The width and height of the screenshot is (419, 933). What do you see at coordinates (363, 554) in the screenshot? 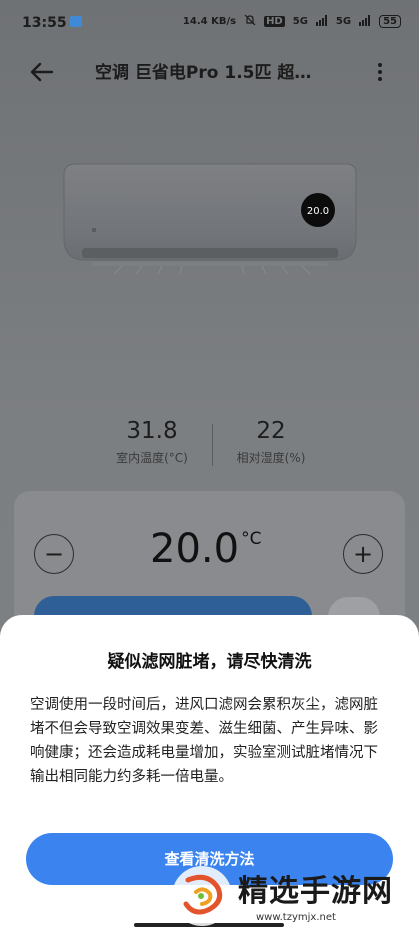
I see `increase-temp-button: +` at bounding box center [363, 554].